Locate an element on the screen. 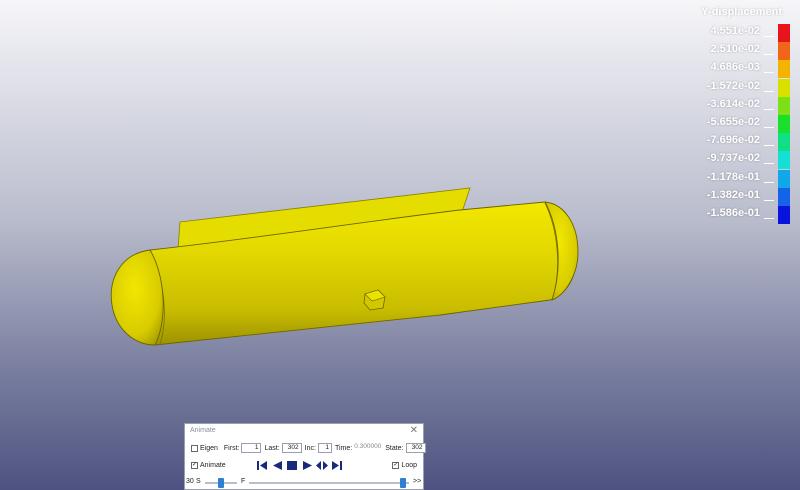 The image size is (800, 490). speed-slow-label: S is located at coordinates (198, 481).